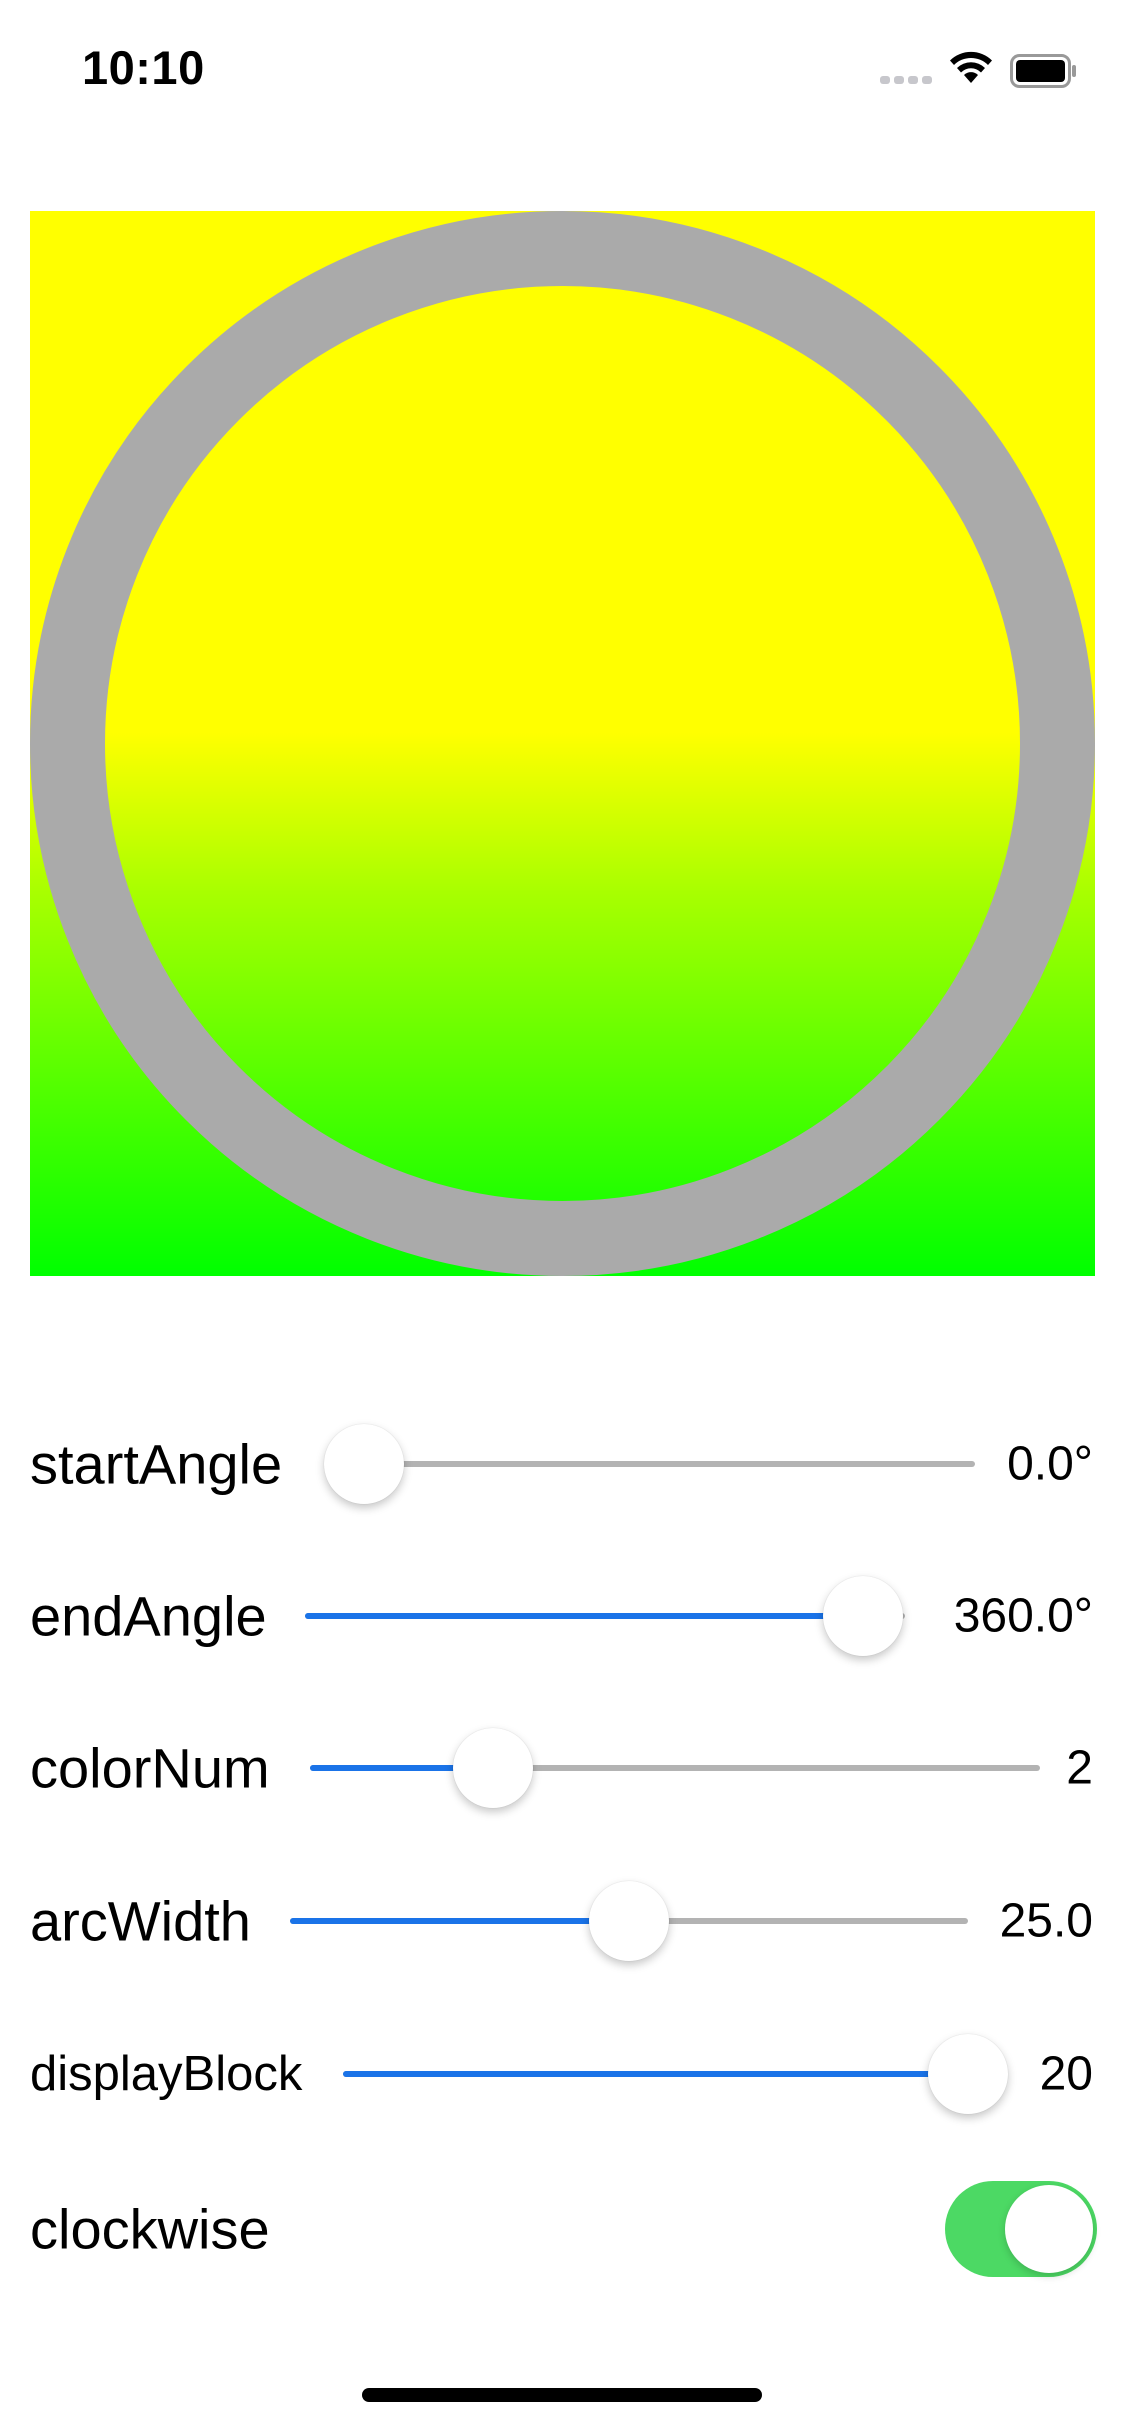  Describe the element at coordinates (1023, 1616) in the screenshot. I see `end-angle-value: 360.0°` at that location.